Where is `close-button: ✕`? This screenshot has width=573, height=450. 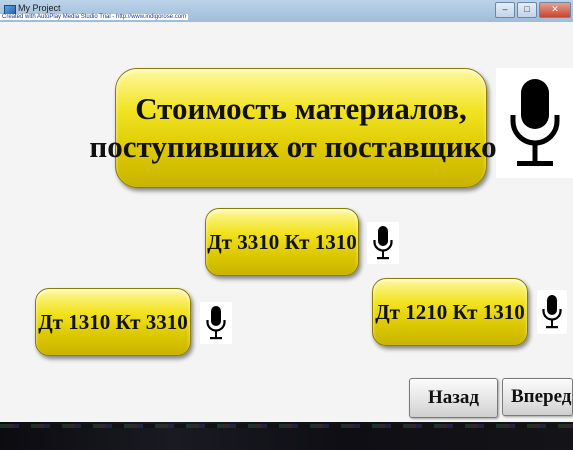 close-button: ✕ is located at coordinates (555, 10).